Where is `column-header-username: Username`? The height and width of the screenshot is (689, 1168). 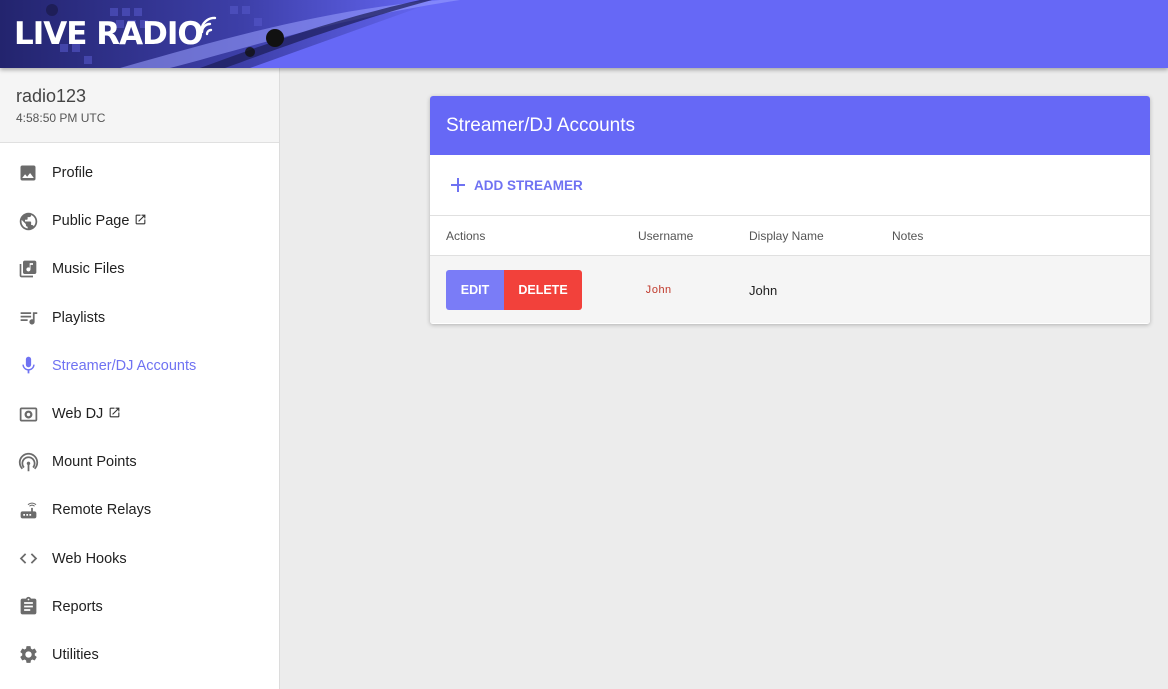 column-header-username: Username is located at coordinates (666, 236).